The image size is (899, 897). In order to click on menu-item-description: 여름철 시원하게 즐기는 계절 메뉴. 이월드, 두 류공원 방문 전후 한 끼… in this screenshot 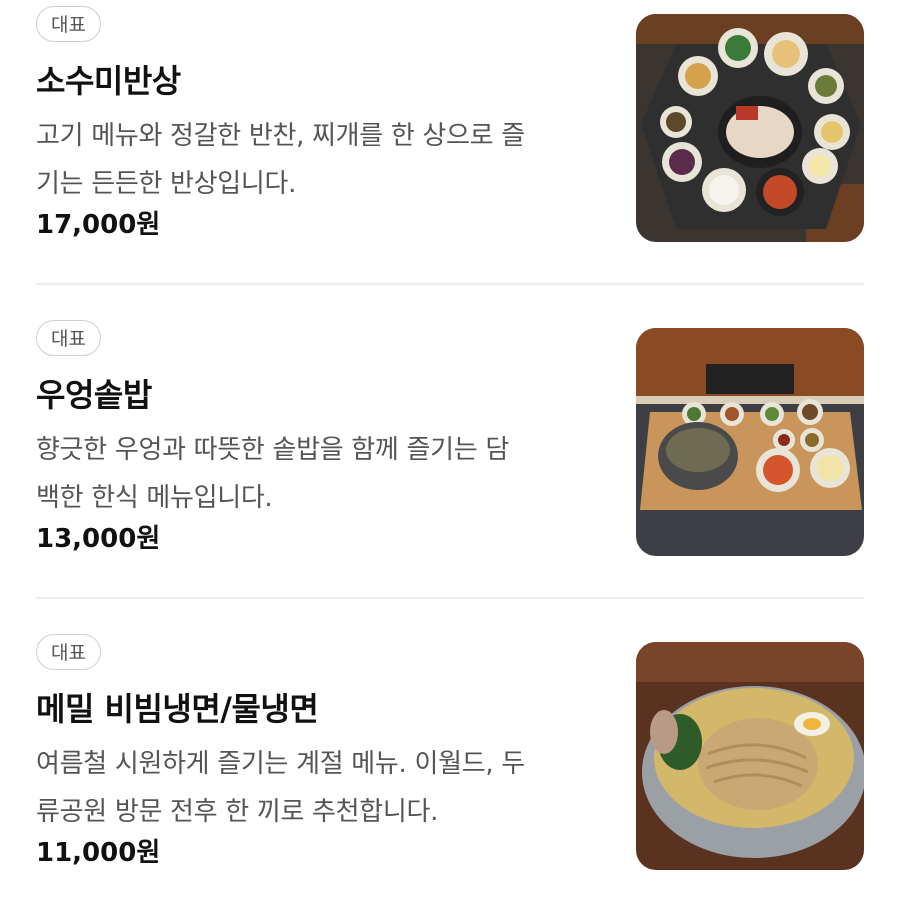, I will do `click(316, 788)`.